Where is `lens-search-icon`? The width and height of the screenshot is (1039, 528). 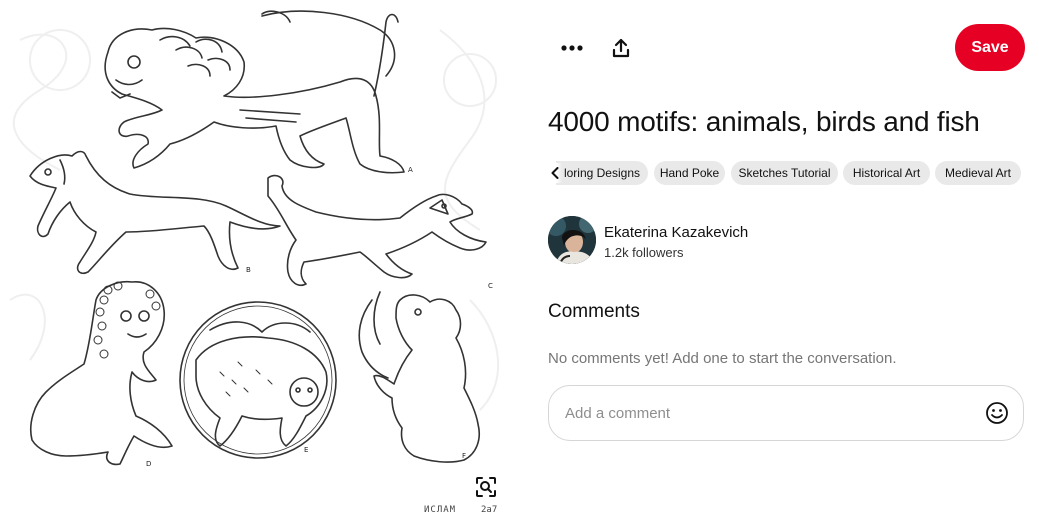 lens-search-icon is located at coordinates (486, 487).